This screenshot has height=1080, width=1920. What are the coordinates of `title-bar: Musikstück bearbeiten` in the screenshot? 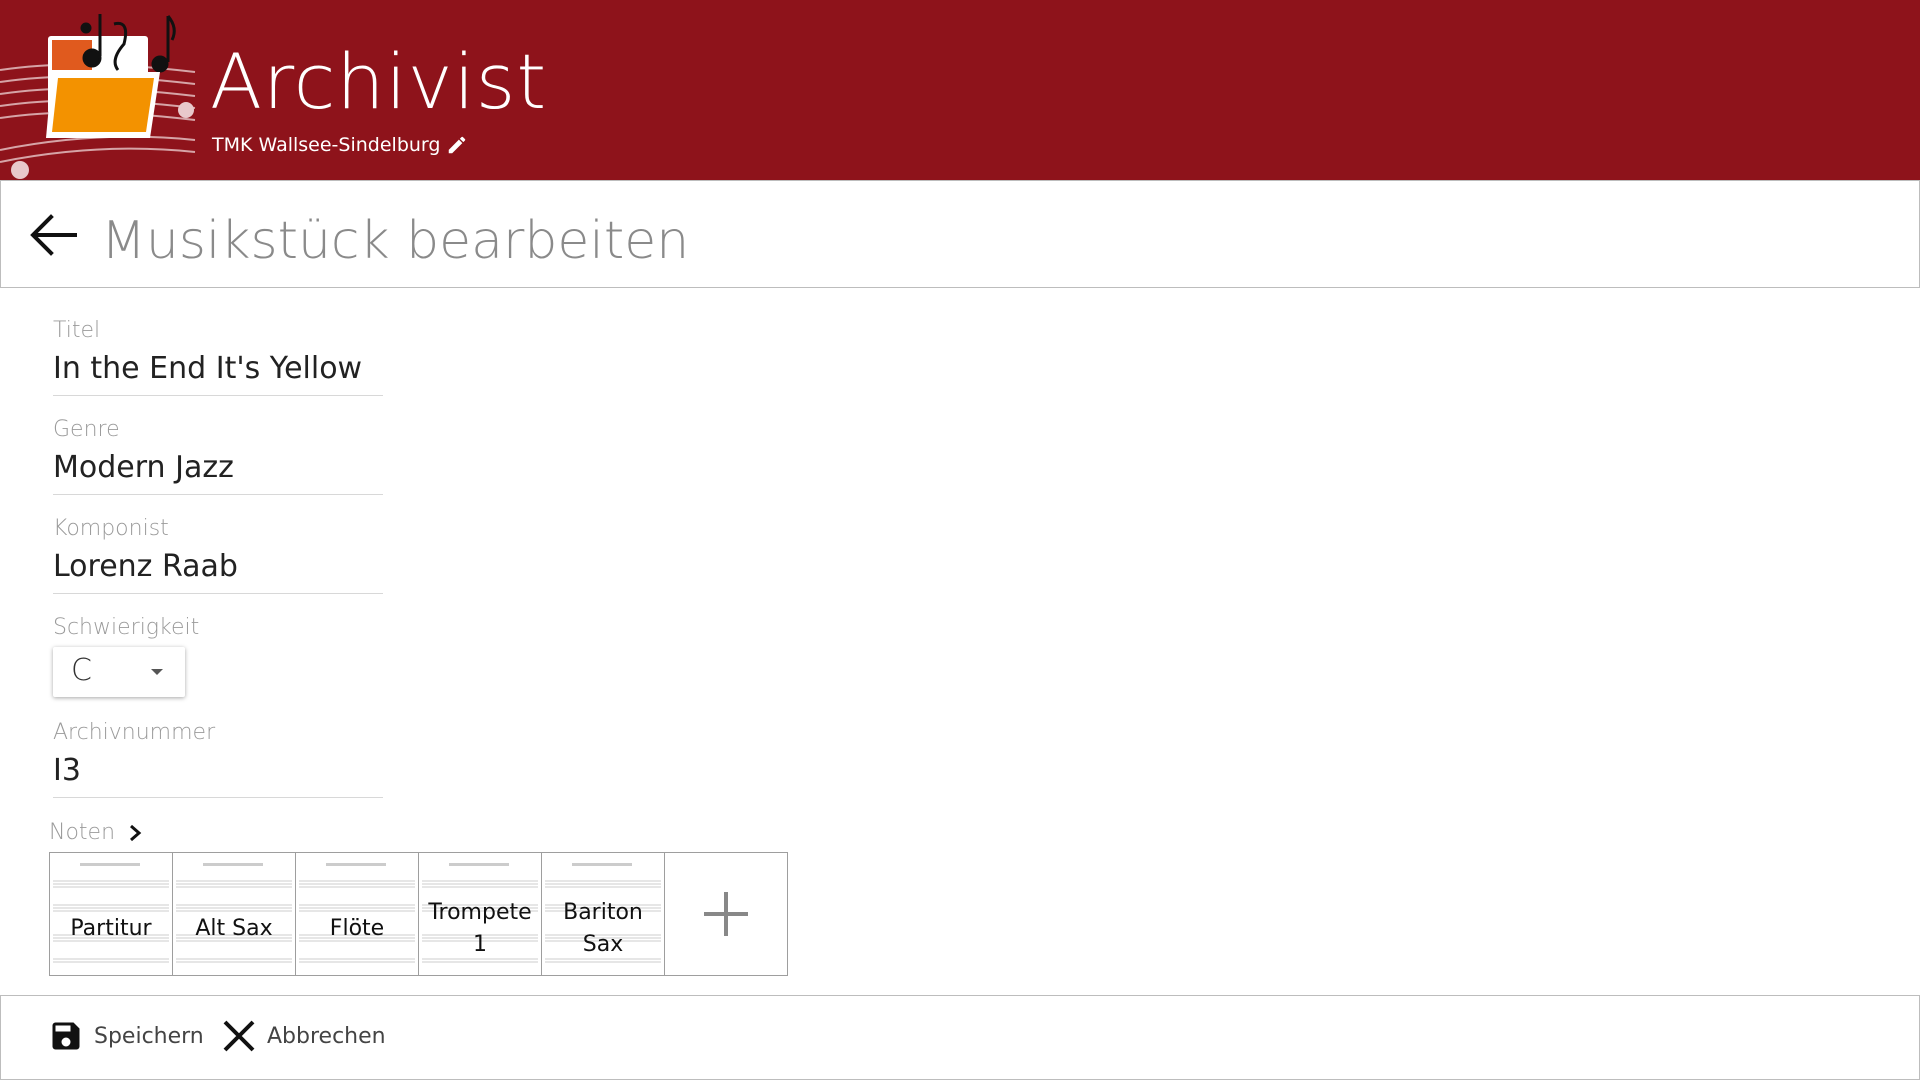 It's located at (960, 234).